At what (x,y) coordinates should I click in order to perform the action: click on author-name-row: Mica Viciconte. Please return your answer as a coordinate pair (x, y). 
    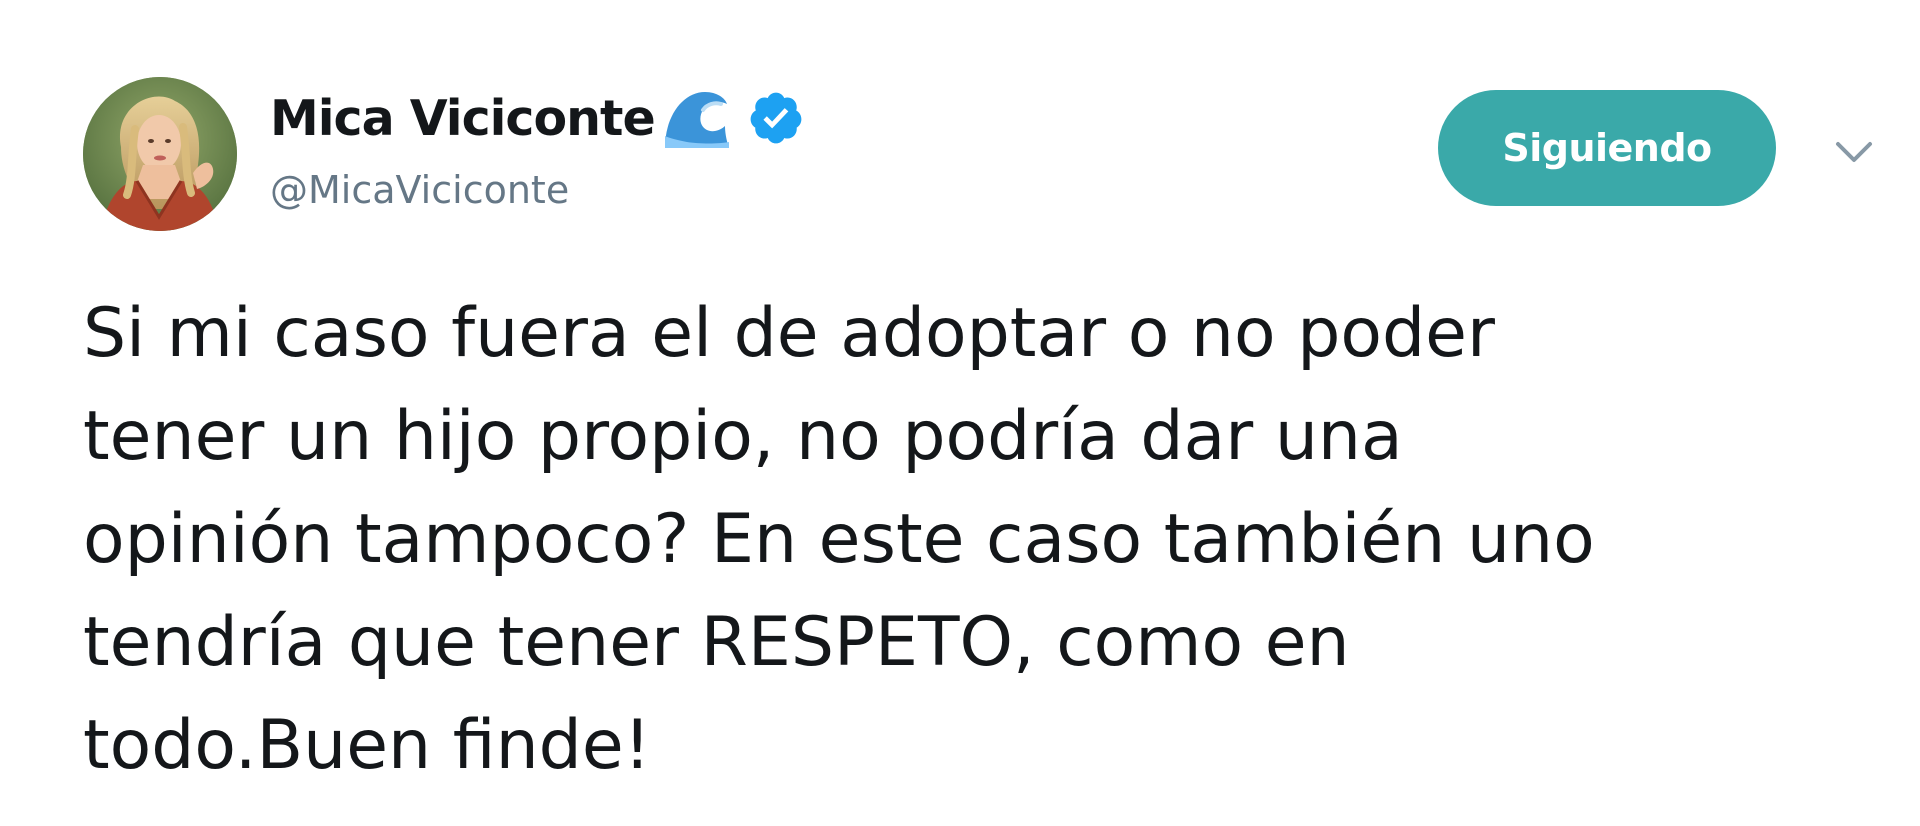
    Looking at the image, I should click on (537, 118).